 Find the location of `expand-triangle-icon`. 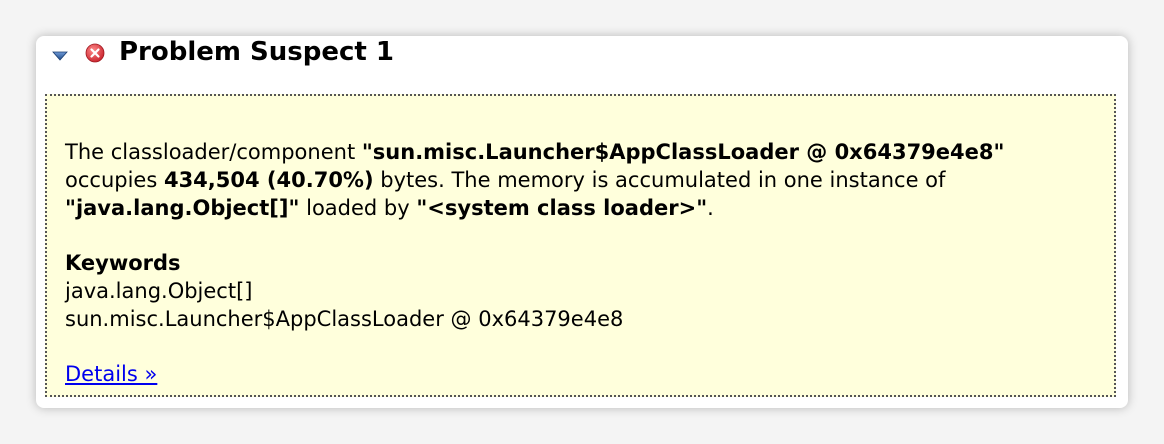

expand-triangle-icon is located at coordinates (60, 56).